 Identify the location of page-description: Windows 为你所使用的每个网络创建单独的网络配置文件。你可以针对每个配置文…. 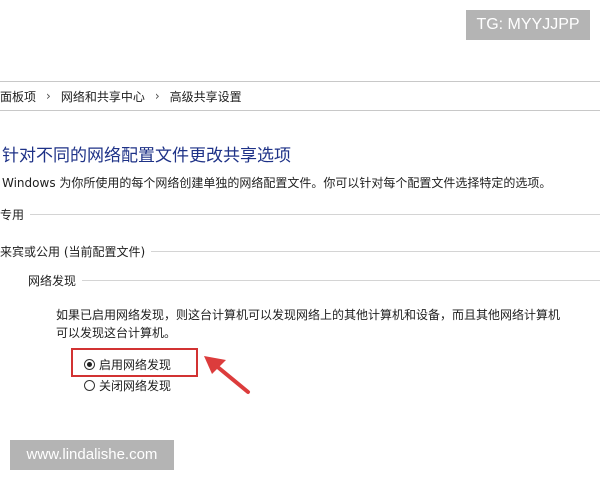
(277, 183).